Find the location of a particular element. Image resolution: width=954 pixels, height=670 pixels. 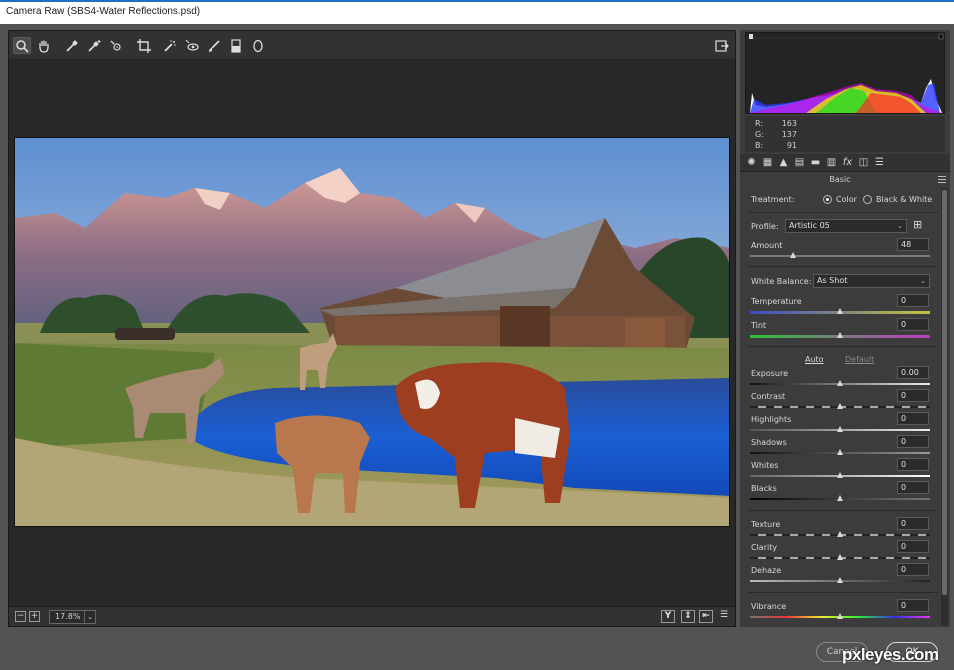

tab-basic-icon: ✺ is located at coordinates (751, 162).